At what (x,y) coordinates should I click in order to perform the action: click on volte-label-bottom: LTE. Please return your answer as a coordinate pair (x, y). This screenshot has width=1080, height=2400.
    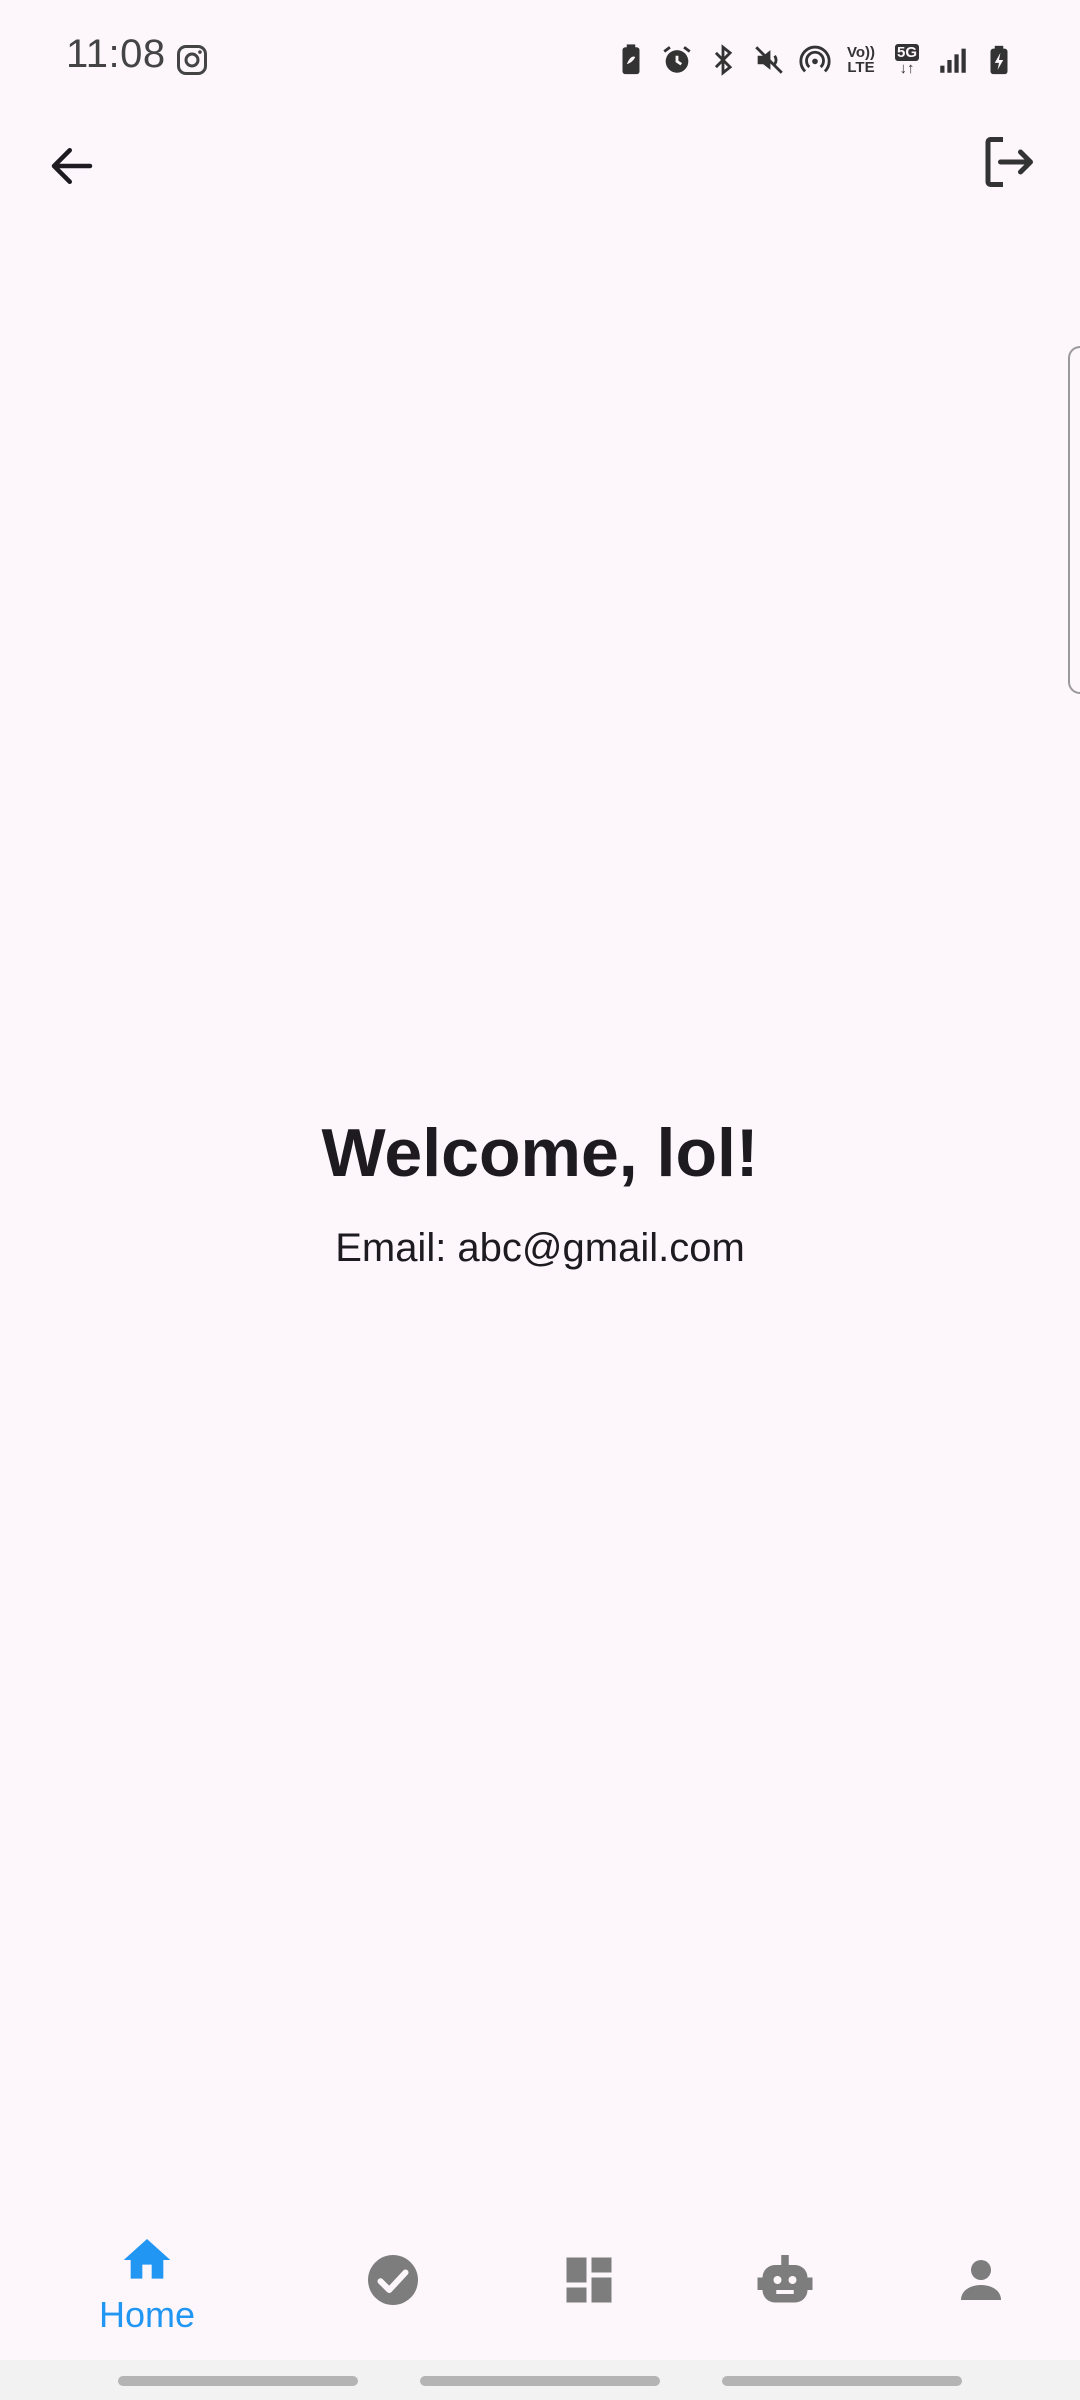
    Looking at the image, I should click on (861, 67).